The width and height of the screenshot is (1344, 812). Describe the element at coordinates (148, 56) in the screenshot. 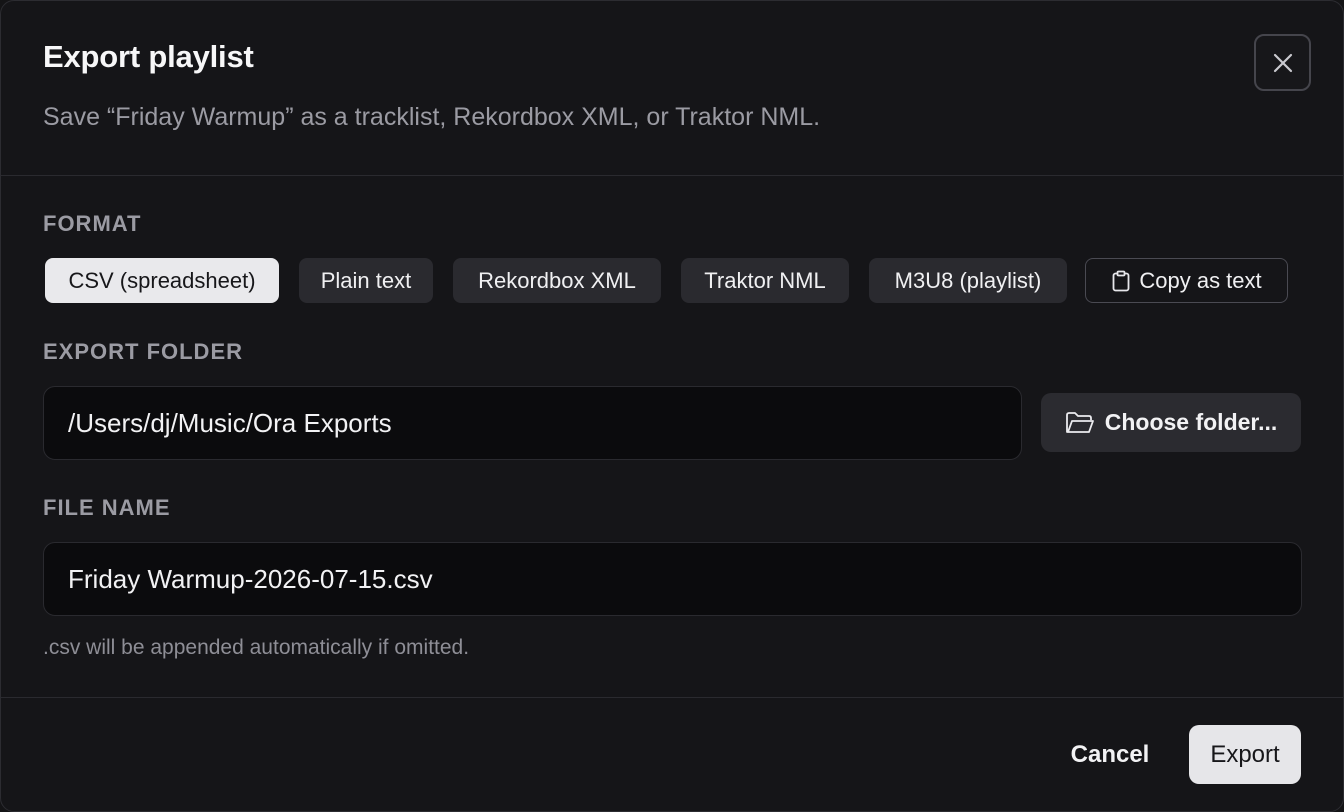

I see `dialog-title: Export playlist` at that location.